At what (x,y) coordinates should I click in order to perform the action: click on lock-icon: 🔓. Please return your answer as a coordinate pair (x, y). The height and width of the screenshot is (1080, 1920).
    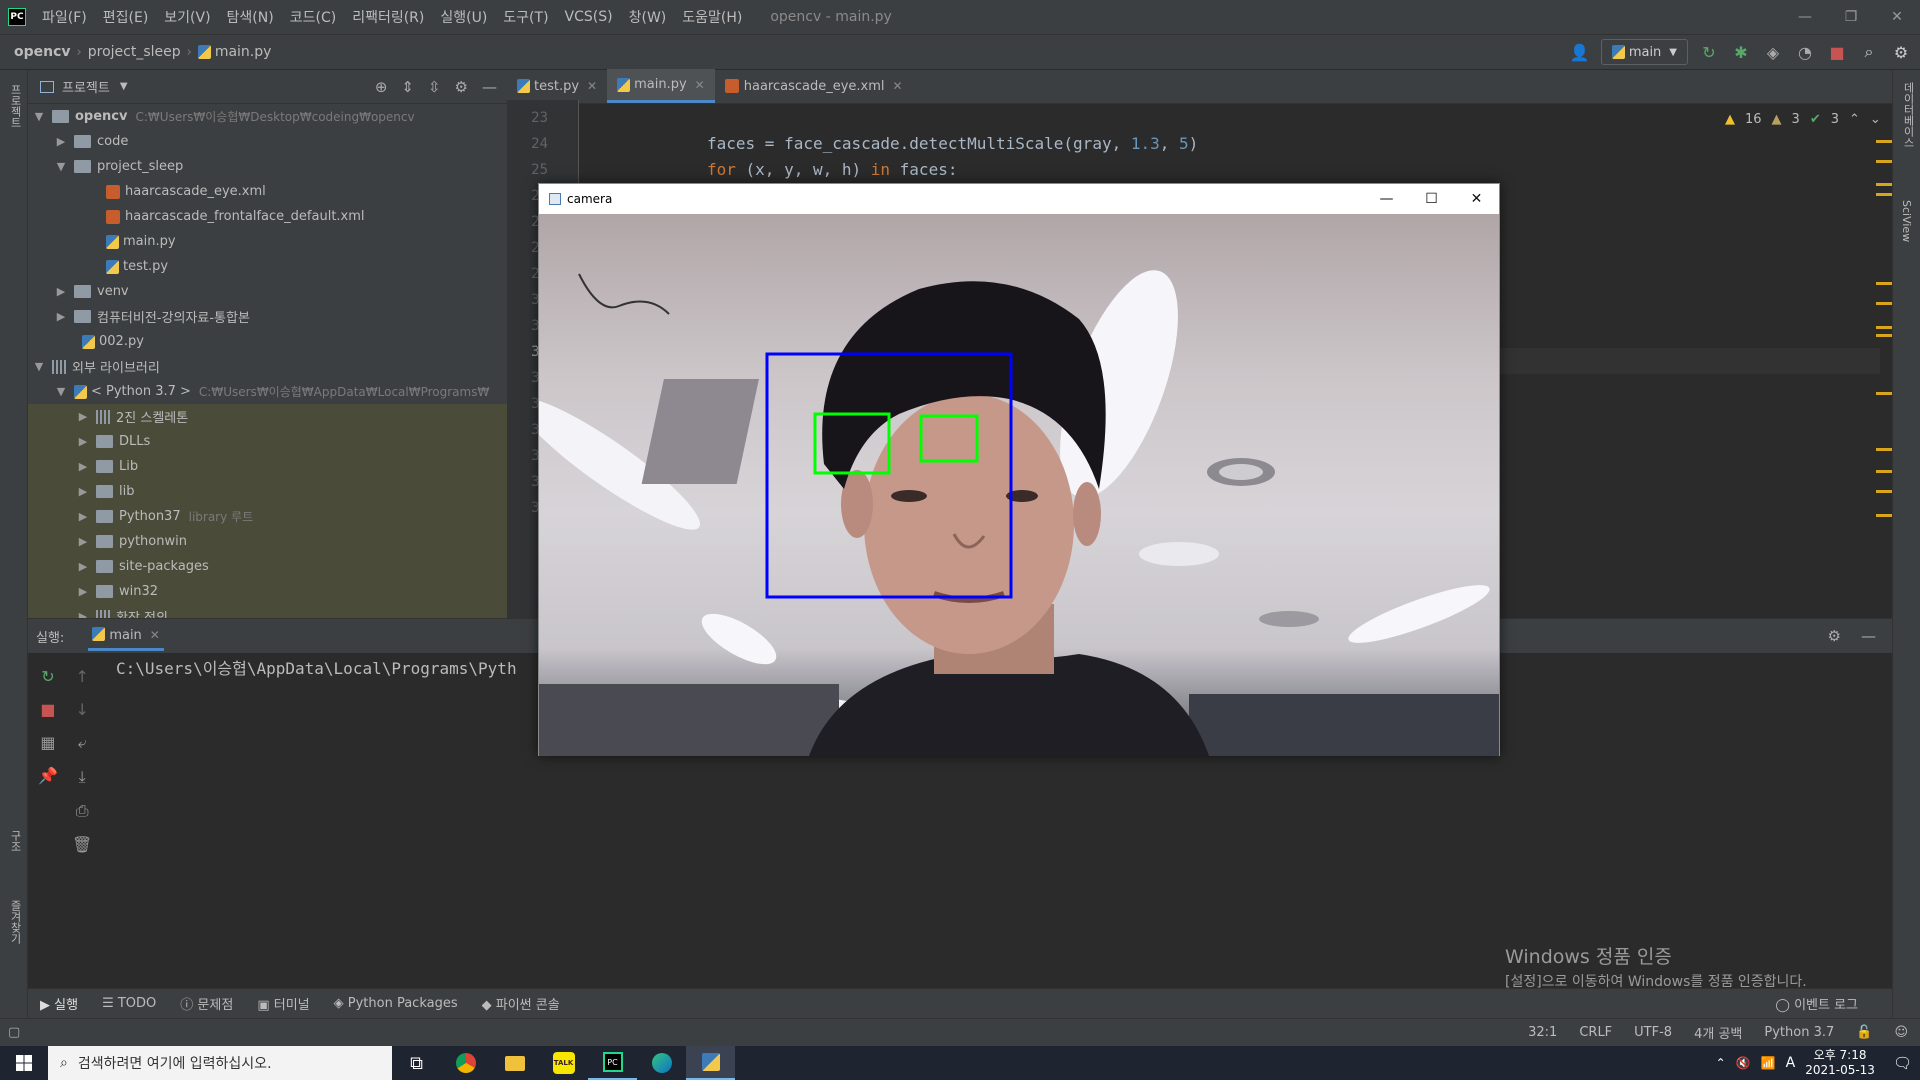
    Looking at the image, I should click on (1864, 1032).